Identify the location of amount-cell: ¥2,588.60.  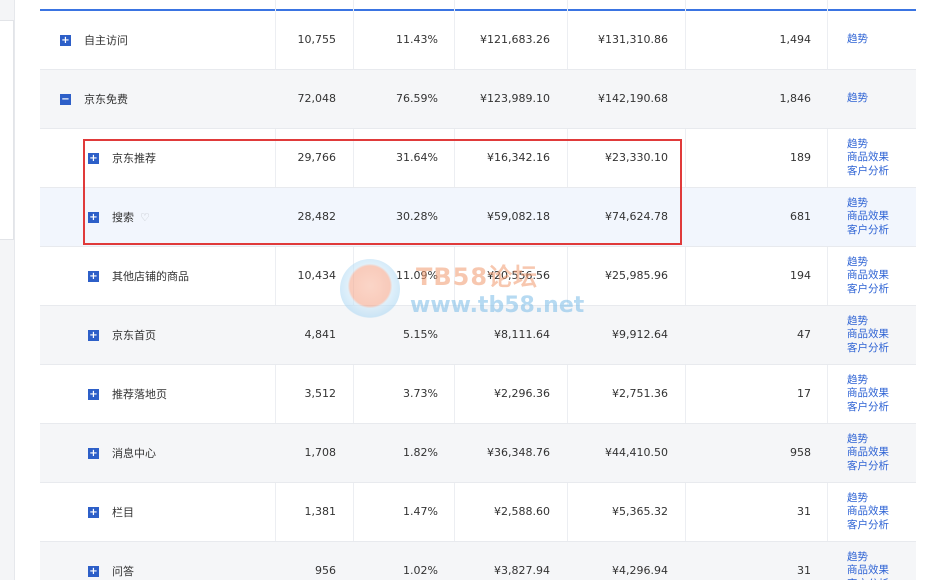
(522, 511).